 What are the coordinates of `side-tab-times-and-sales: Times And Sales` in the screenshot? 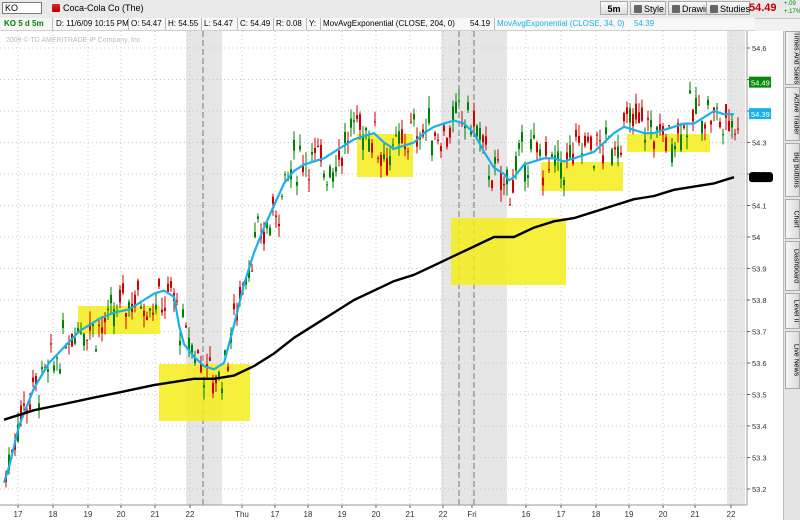 It's located at (792, 58).